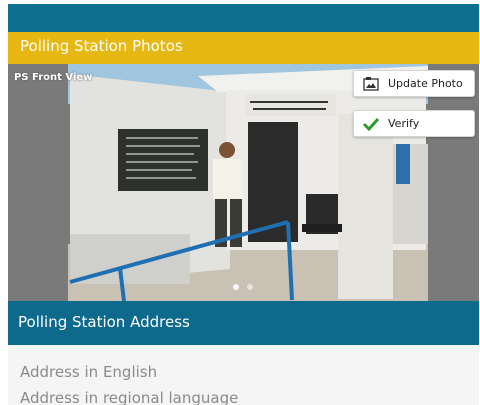 The width and height of the screenshot is (480, 405). I want to click on photo-caption: PS Front View, so click(53, 77).